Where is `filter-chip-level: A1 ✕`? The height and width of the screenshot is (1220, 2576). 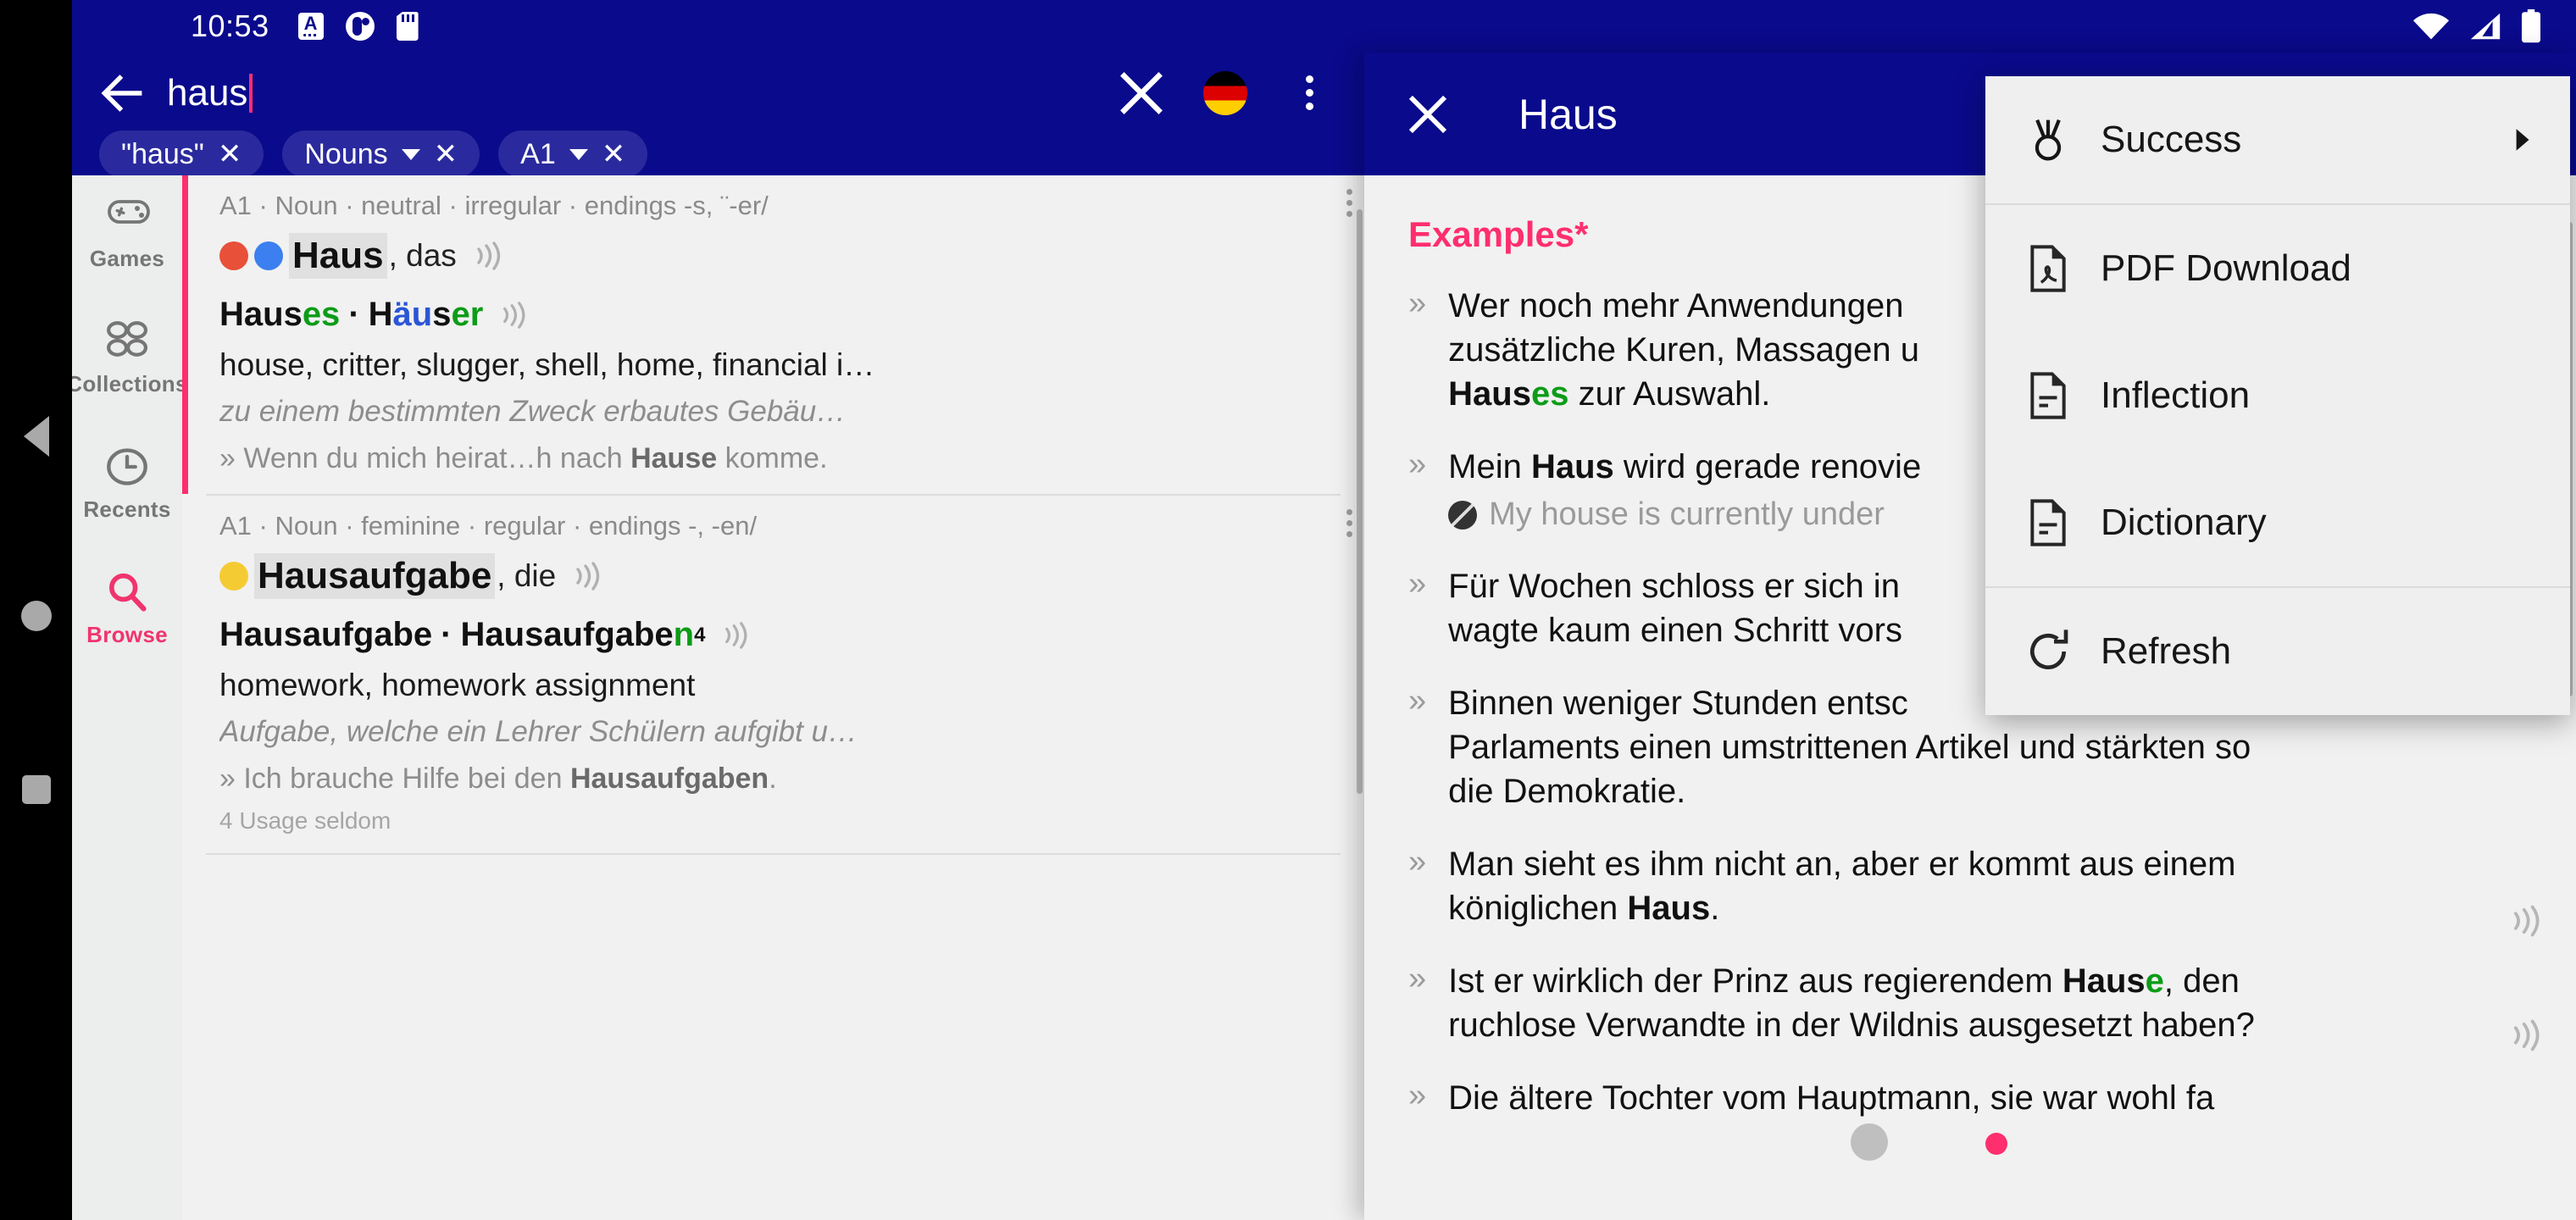
filter-chip-level: A1 ✕ is located at coordinates (573, 154).